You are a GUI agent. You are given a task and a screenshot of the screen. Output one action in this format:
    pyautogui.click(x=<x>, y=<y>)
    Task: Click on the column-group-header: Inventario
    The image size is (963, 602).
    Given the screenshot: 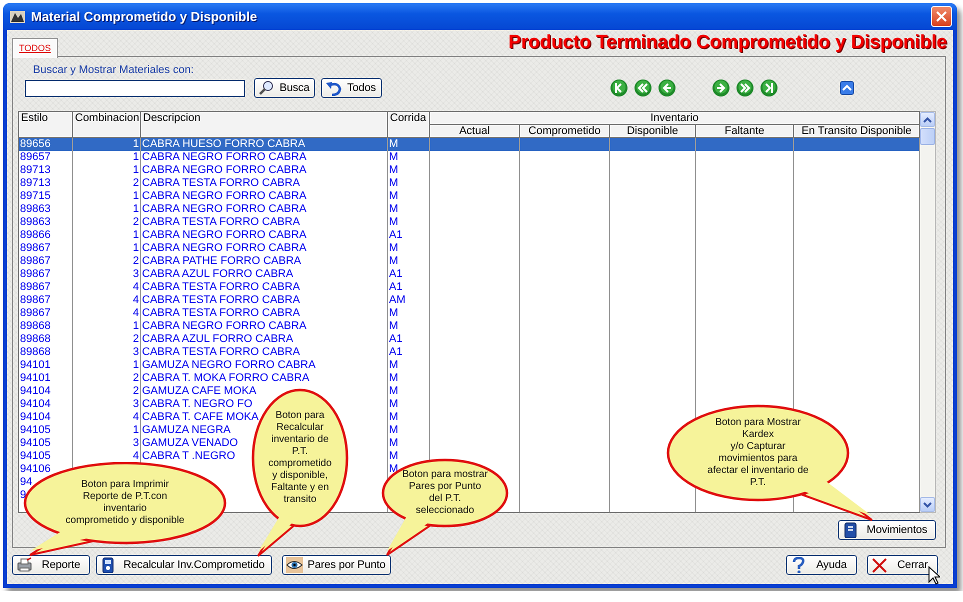 What is the action you would take?
    pyautogui.click(x=675, y=118)
    